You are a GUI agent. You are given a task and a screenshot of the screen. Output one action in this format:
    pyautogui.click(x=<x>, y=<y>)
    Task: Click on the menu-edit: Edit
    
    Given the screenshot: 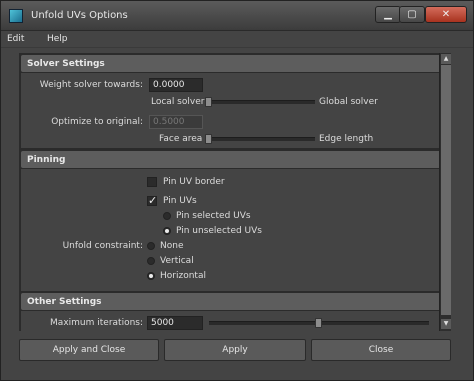 What is the action you would take?
    pyautogui.click(x=15, y=39)
    